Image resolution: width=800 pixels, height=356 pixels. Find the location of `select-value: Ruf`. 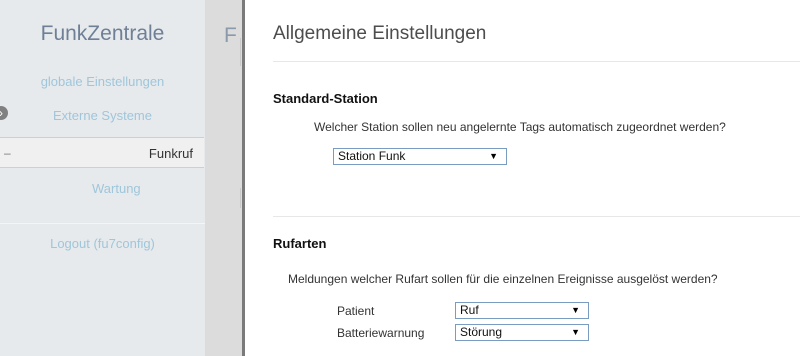

select-value: Ruf is located at coordinates (469, 310).